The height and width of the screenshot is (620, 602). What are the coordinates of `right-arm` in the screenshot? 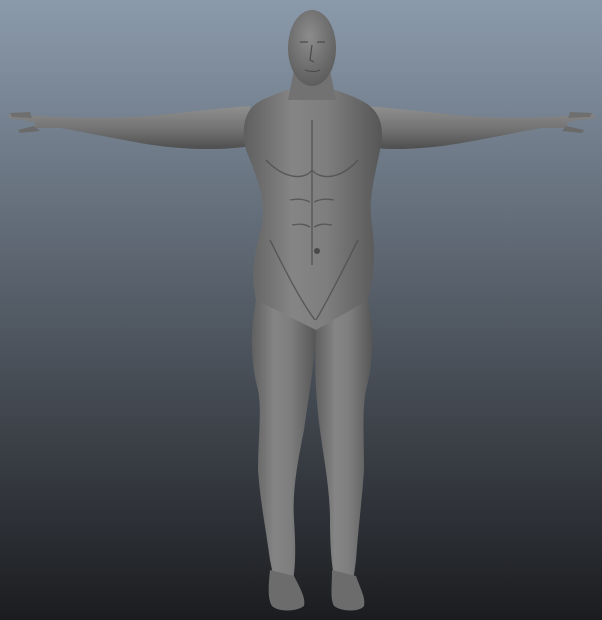 It's located at (480, 127).